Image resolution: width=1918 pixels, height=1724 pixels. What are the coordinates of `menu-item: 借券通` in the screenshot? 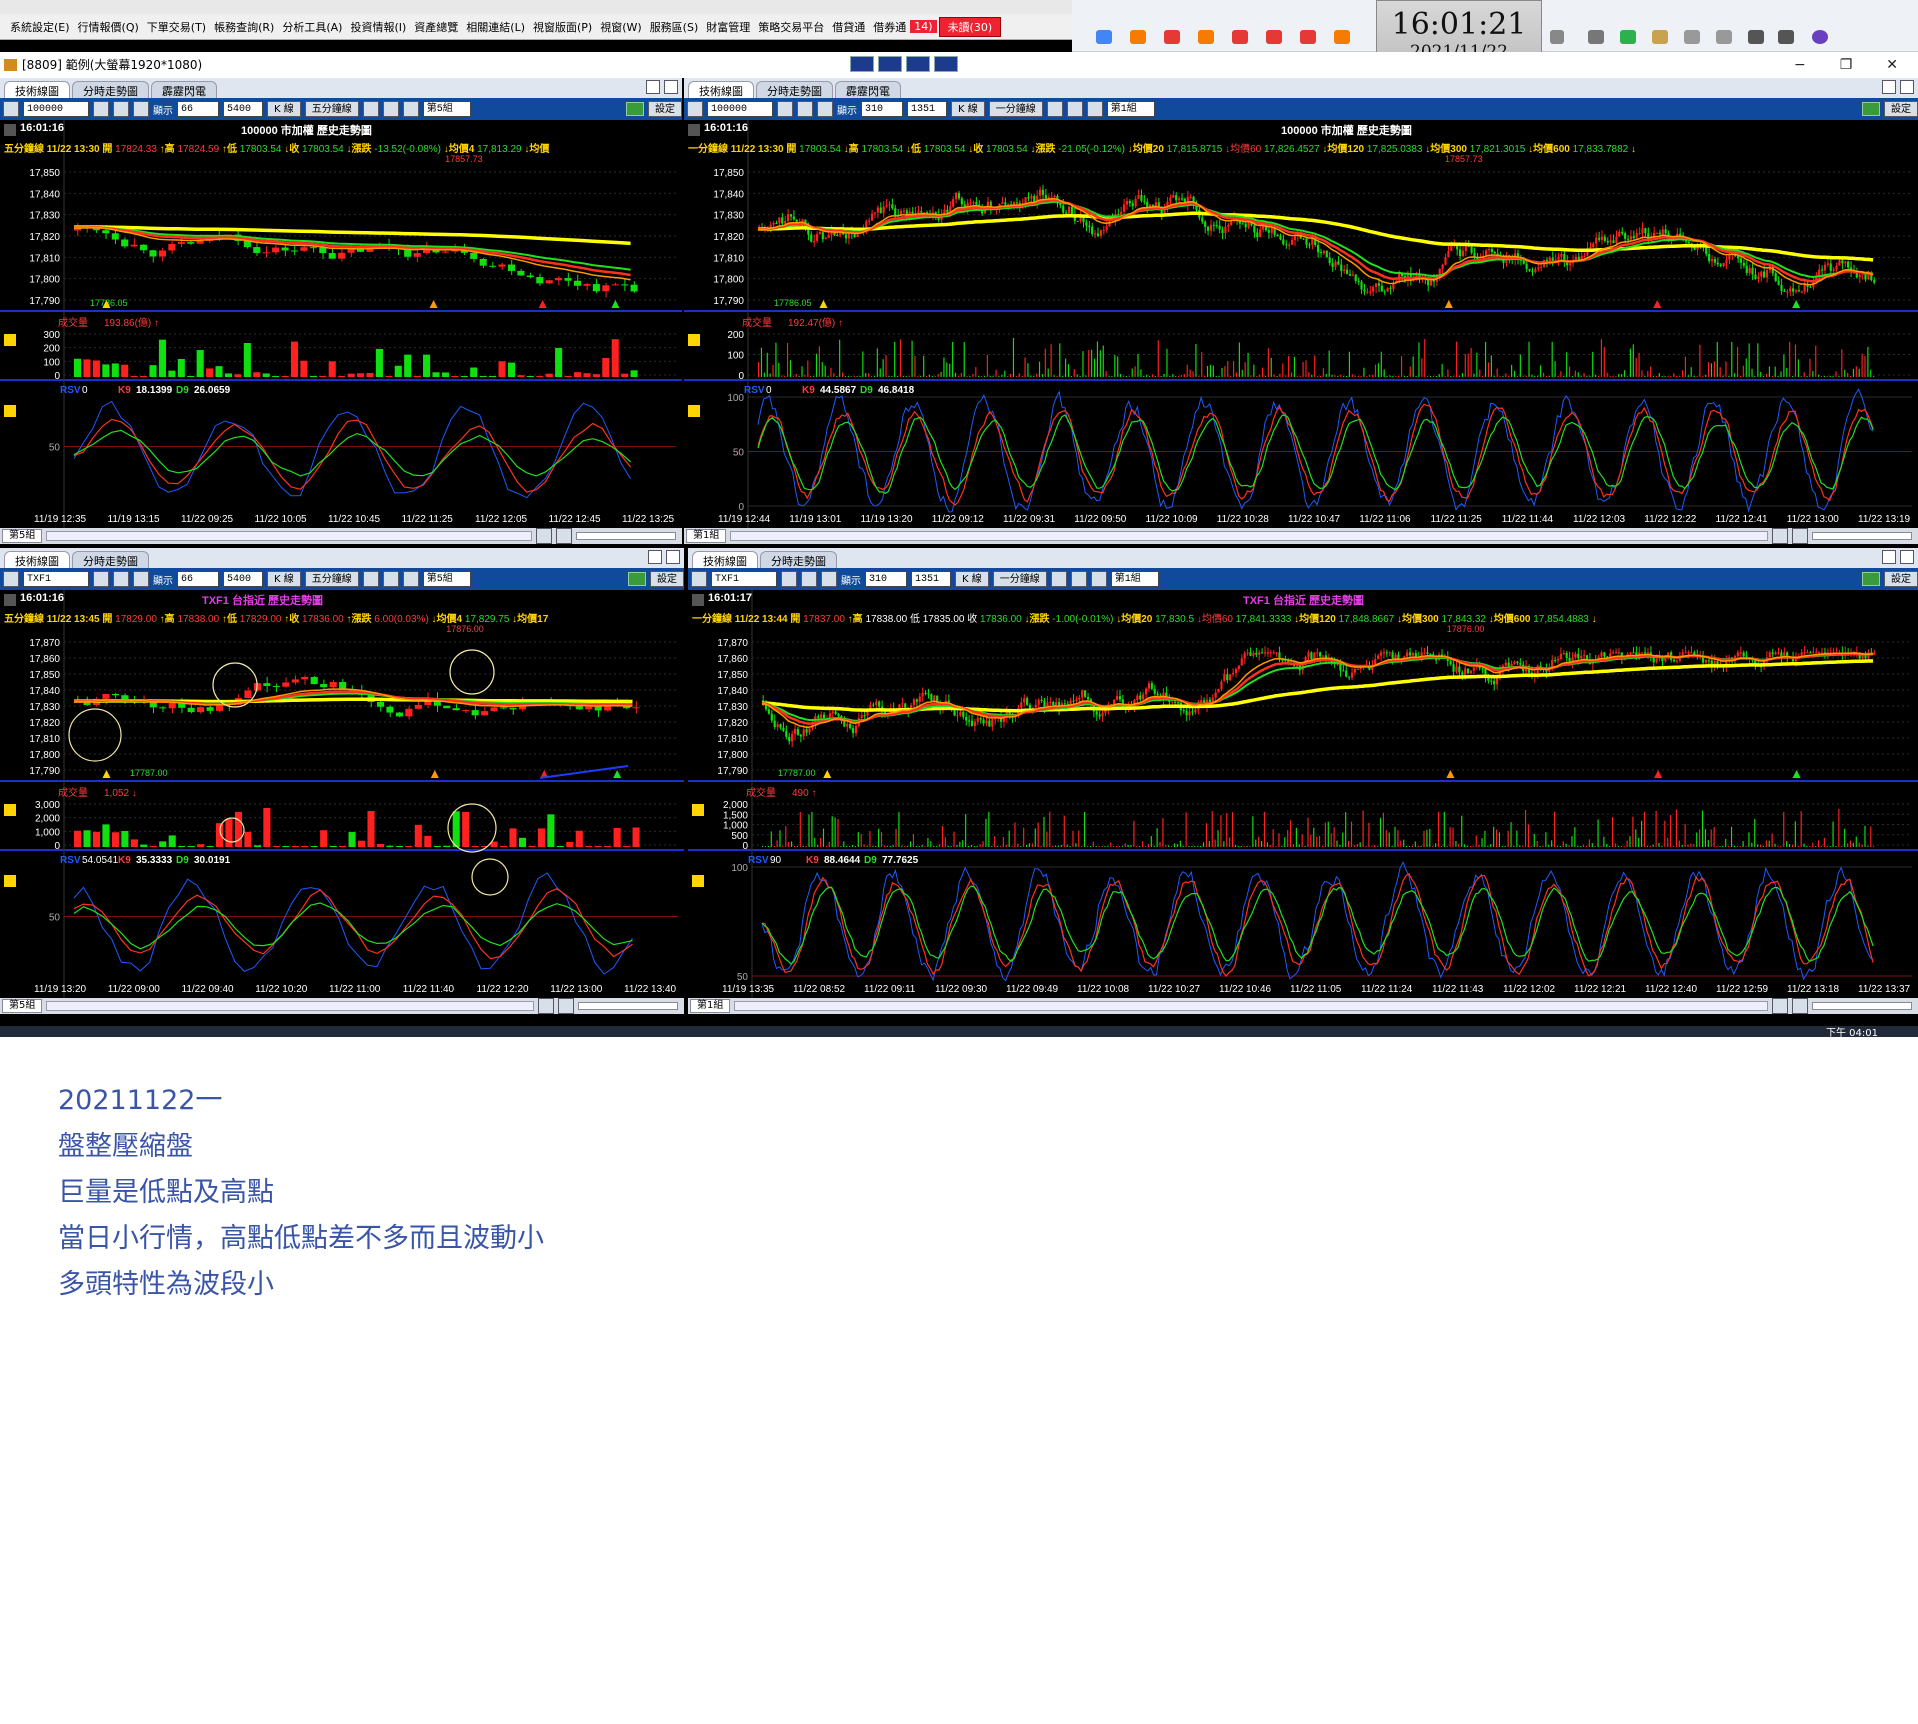 It's located at (889, 27).